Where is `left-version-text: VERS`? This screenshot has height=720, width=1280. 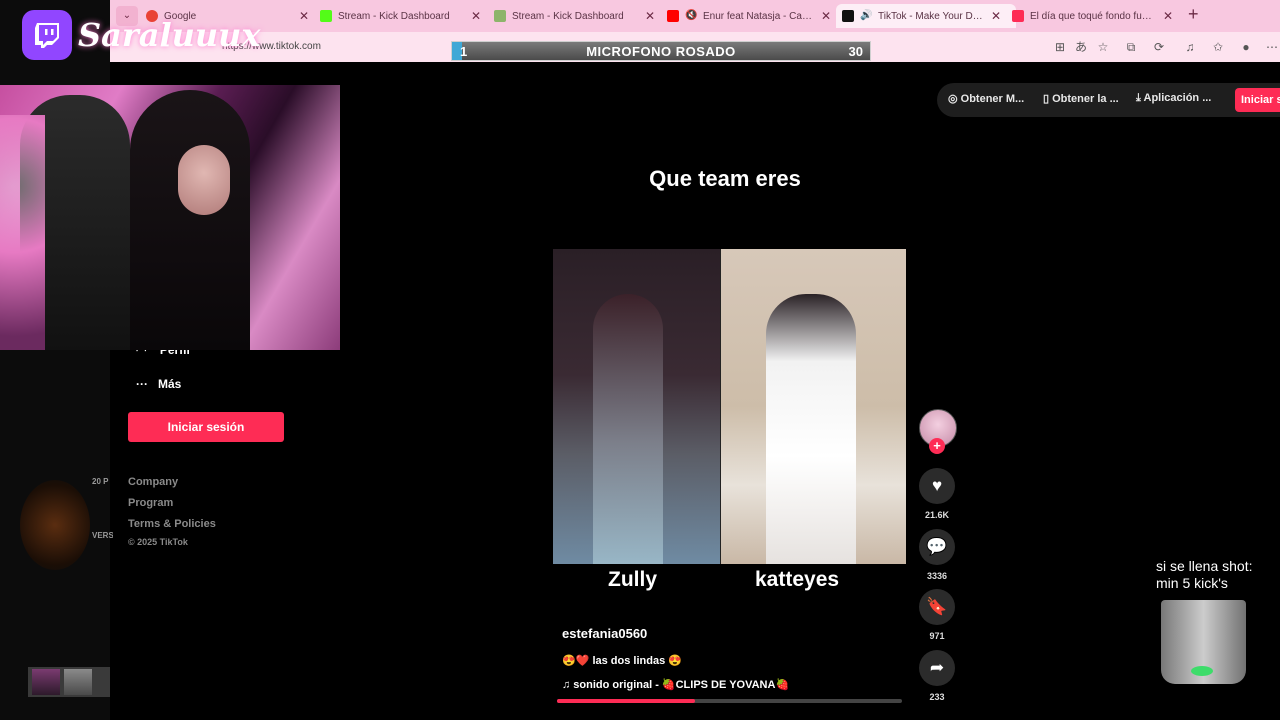 left-version-text: VERS is located at coordinates (103, 535).